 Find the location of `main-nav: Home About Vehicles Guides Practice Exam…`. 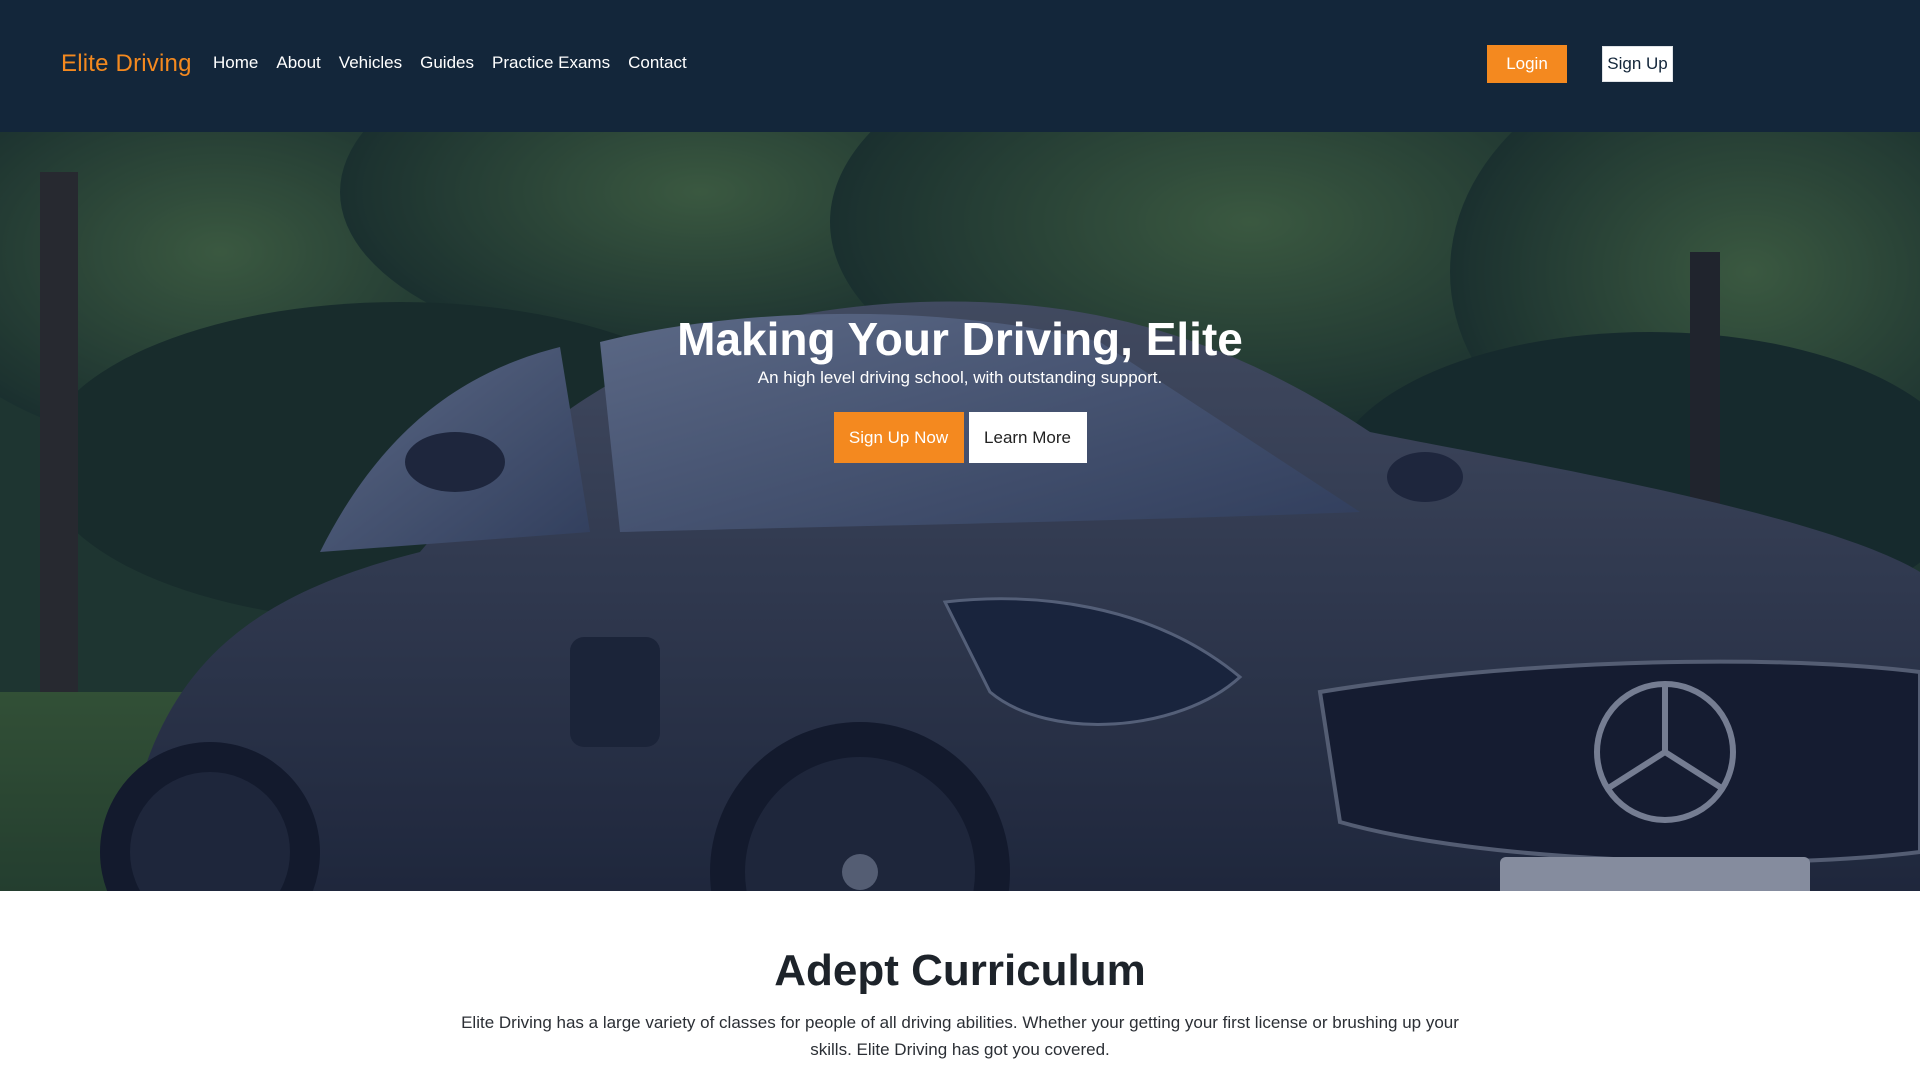

main-nav: Home About Vehicles Guides Practice Exam… is located at coordinates (450, 63).